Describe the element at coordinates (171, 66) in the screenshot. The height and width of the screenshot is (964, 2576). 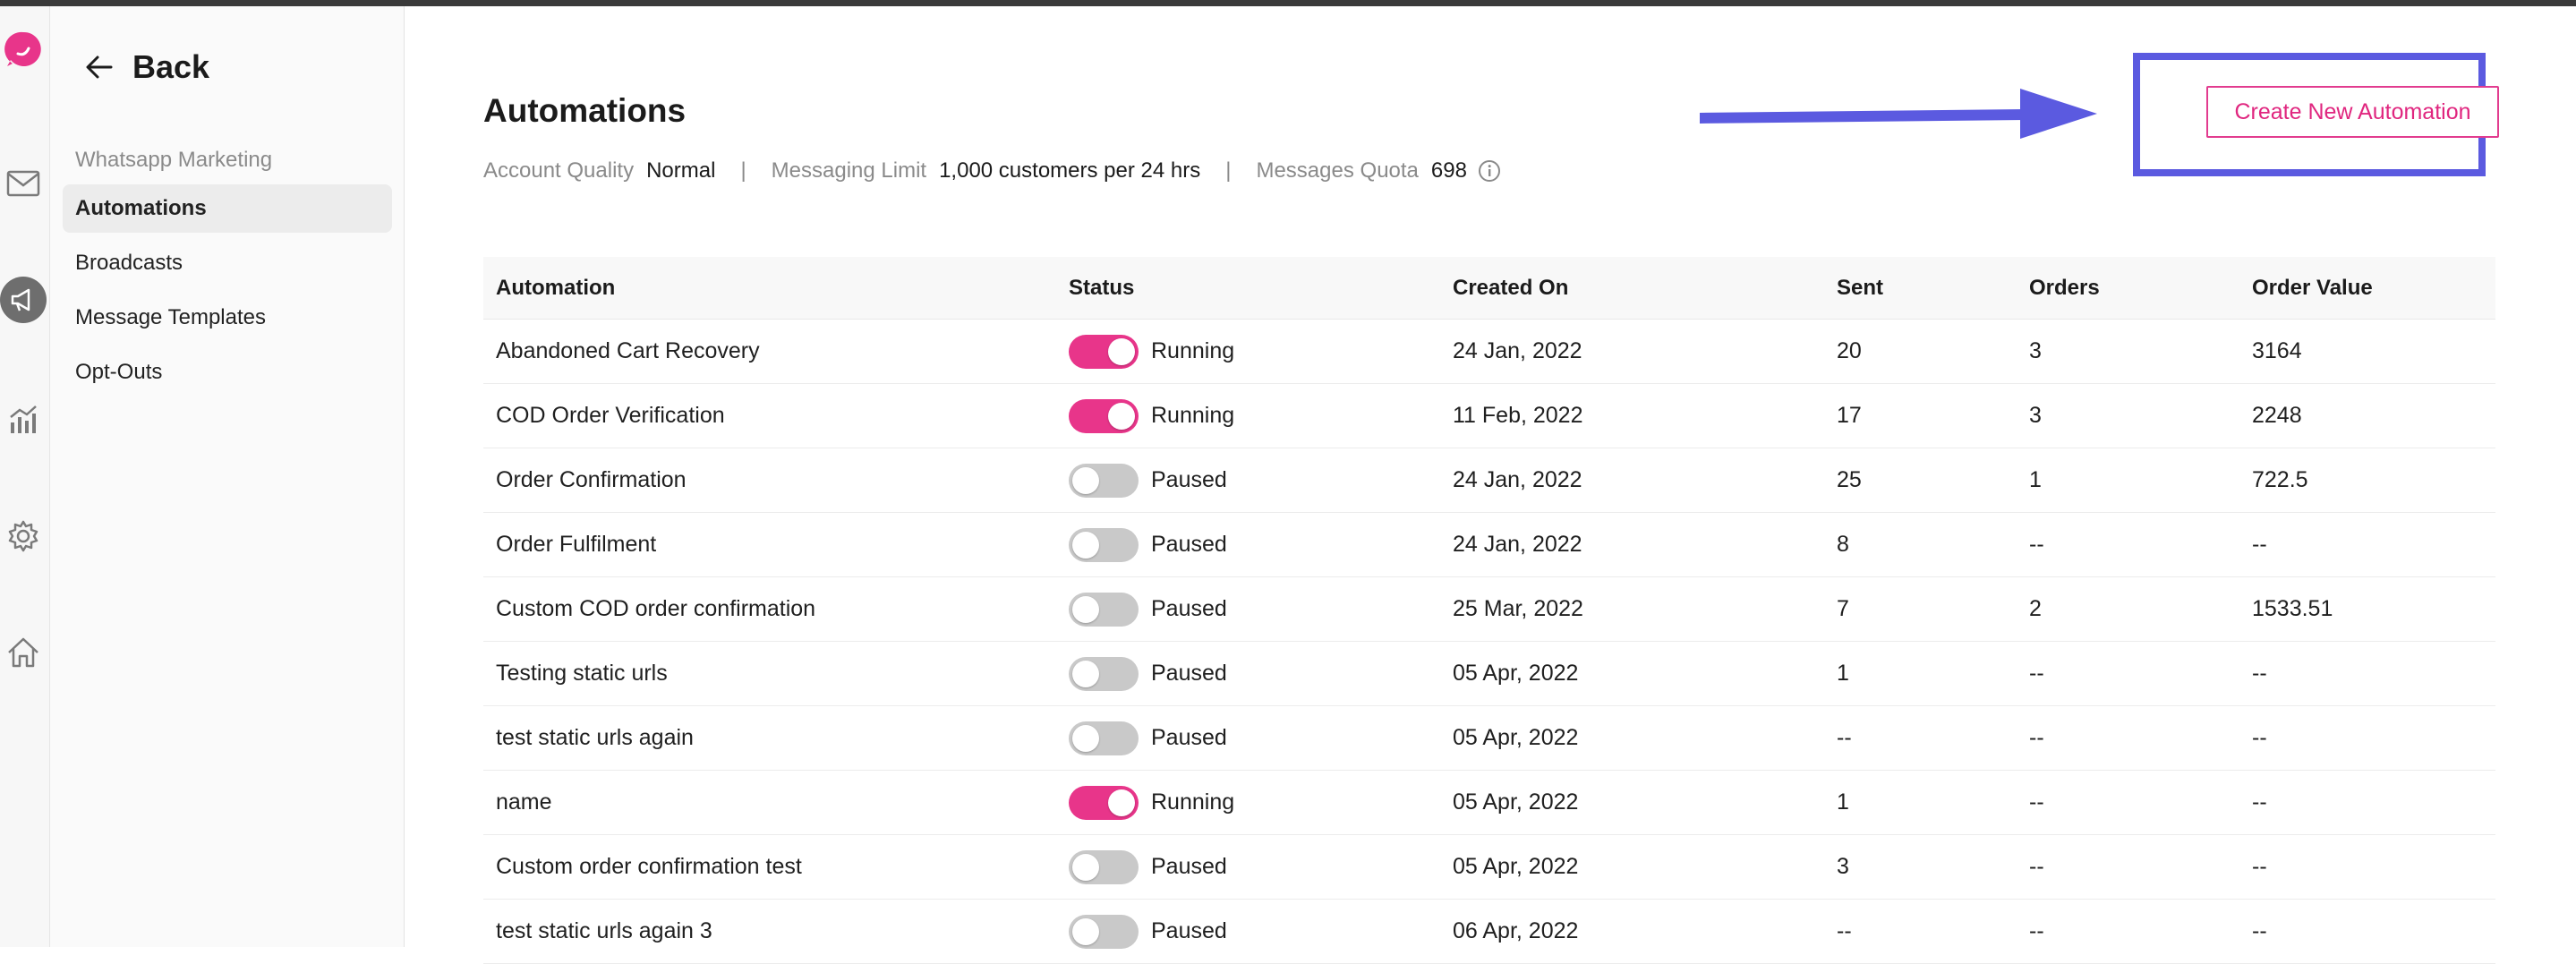
I see `back-label: Back` at that location.